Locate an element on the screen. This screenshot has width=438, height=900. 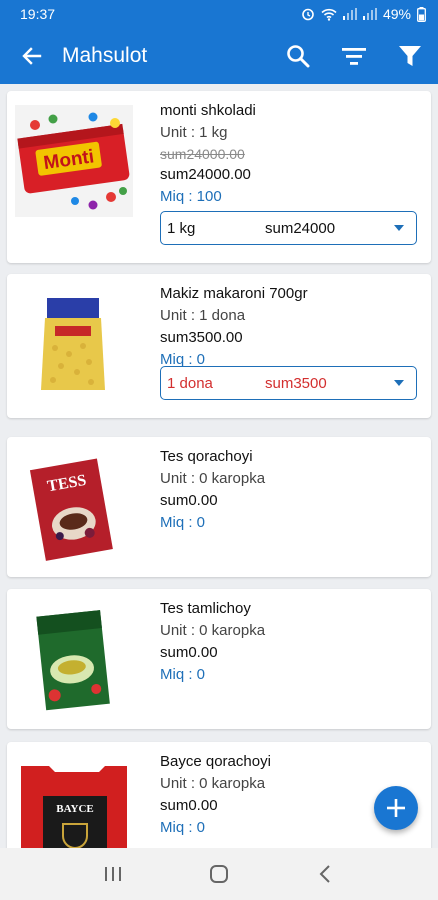
dropdown-price: sum24000 is located at coordinates (300, 228).